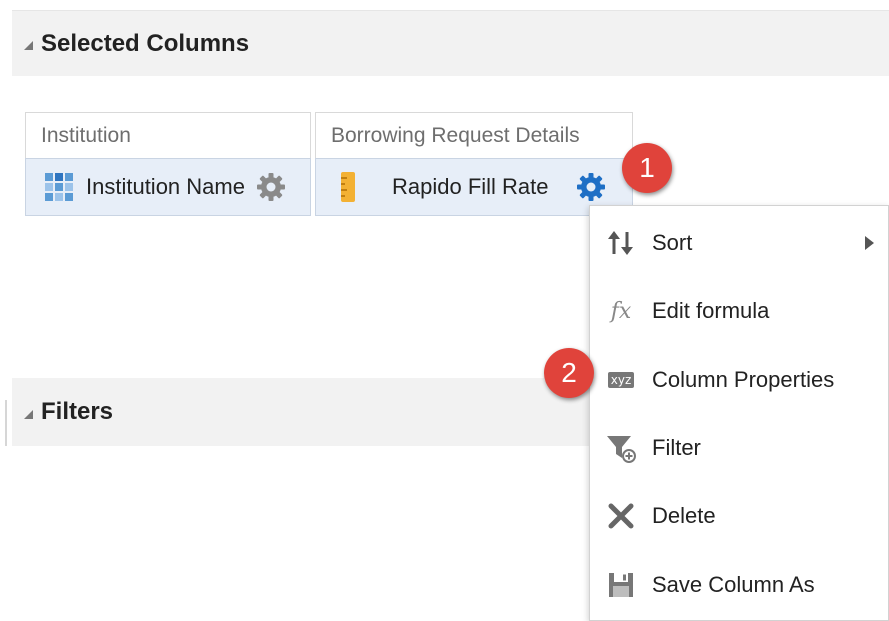 Image resolution: width=889 pixels, height=621 pixels. Describe the element at coordinates (168, 135) in the screenshot. I see `column-group-header: Institution` at that location.